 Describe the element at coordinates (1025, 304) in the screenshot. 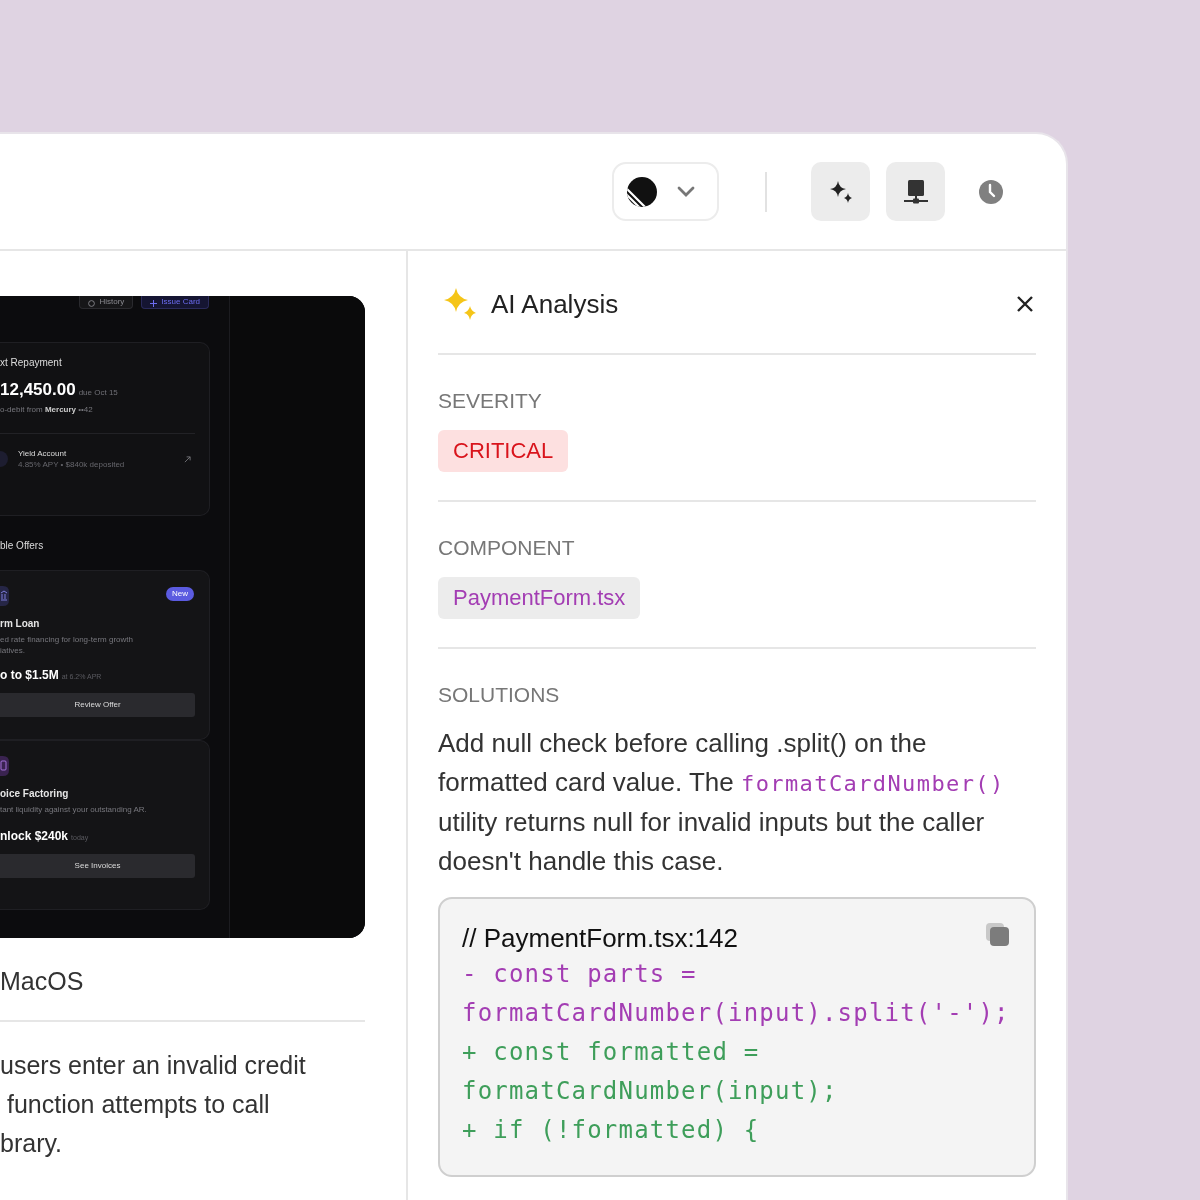

I see `close-icon` at that location.